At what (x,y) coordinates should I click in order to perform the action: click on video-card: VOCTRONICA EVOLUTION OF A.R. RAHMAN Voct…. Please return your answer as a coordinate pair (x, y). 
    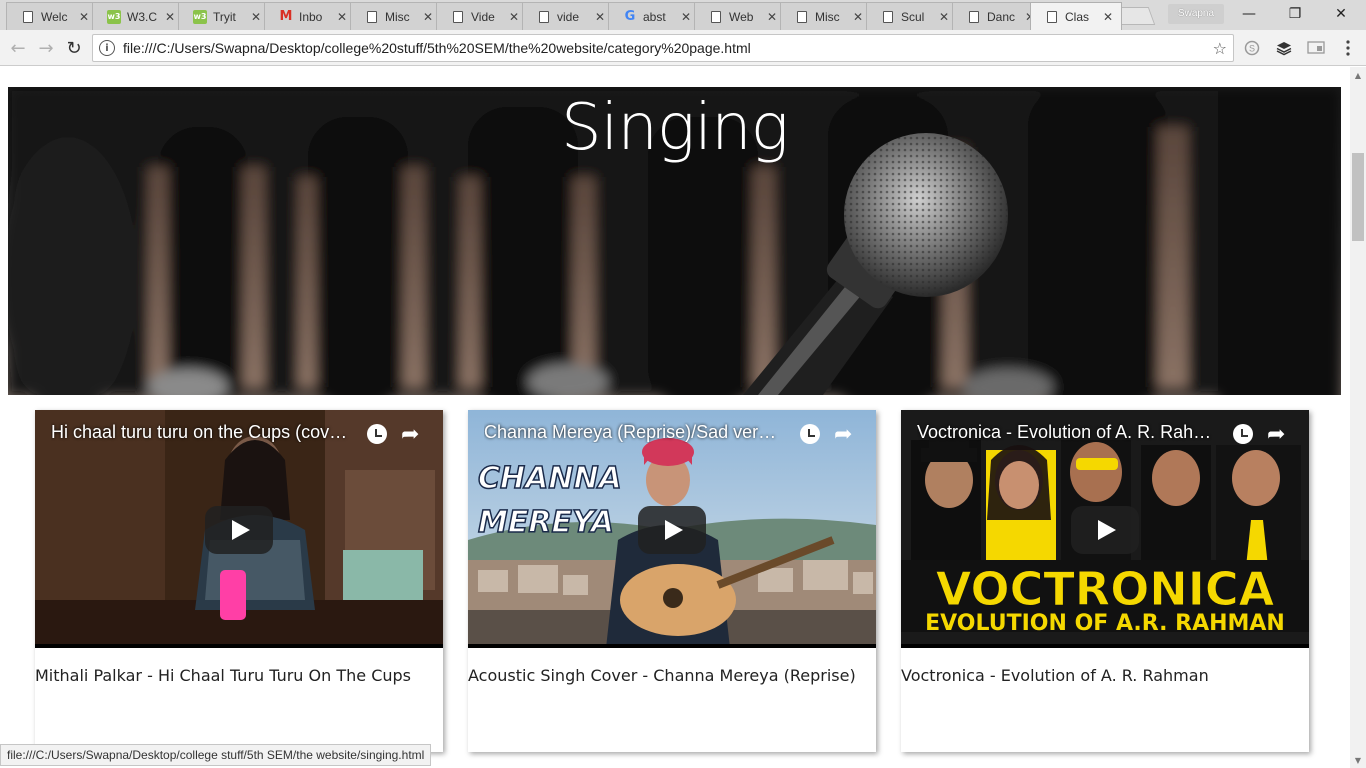
    Looking at the image, I should click on (1105, 581).